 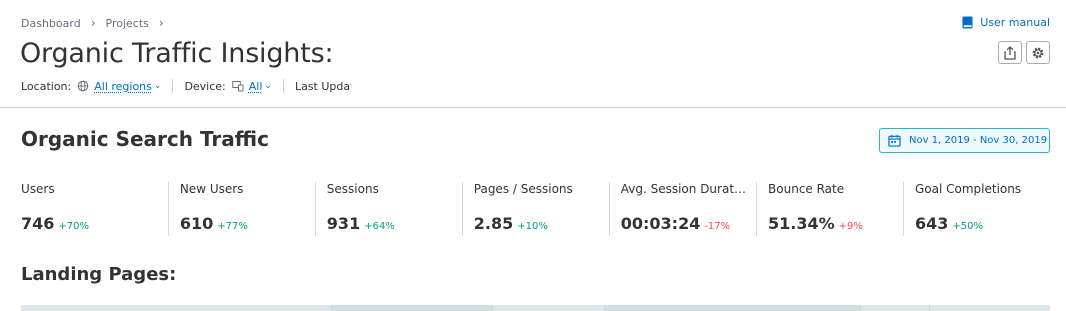 What do you see at coordinates (660, 223) in the screenshot?
I see `metric-value: 00:03:24` at bounding box center [660, 223].